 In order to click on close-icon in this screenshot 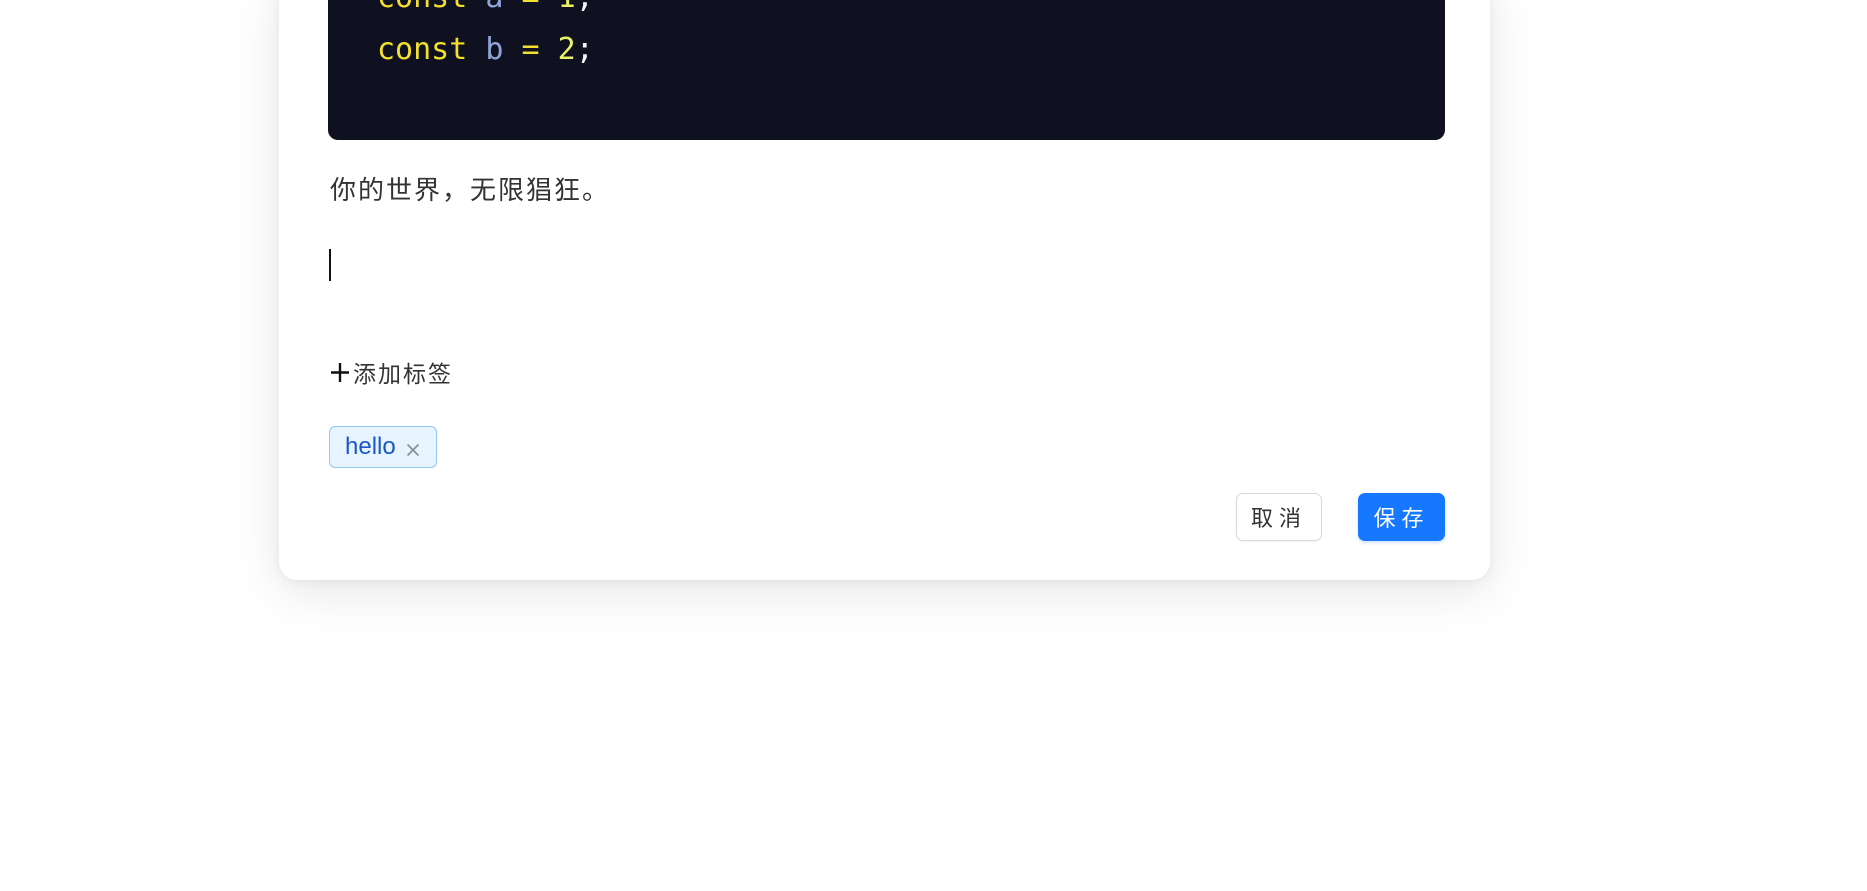, I will do `click(413, 447)`.